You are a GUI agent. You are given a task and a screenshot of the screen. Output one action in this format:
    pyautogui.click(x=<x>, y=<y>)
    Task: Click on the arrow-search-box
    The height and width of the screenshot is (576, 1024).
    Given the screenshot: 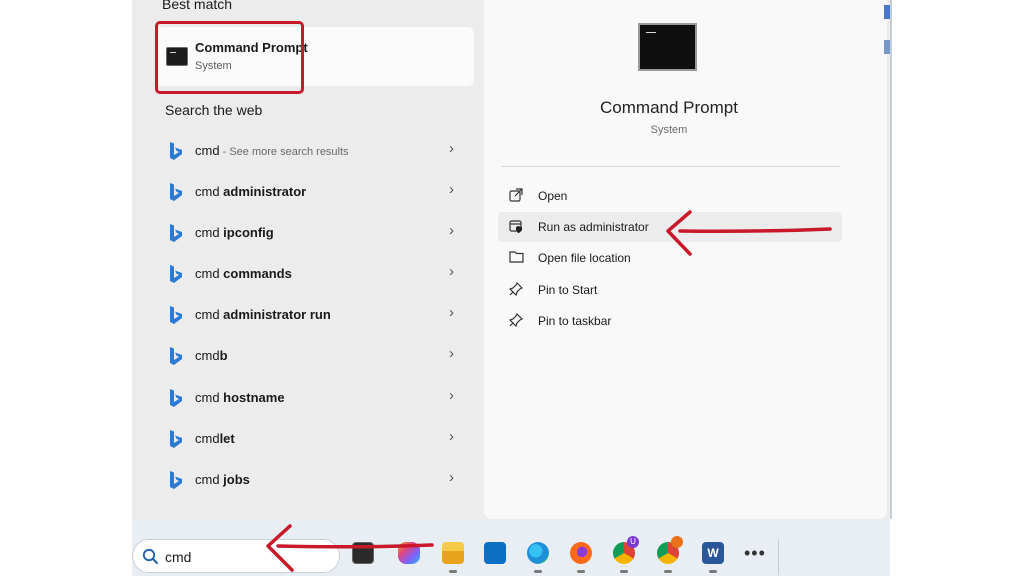 What is the action you would take?
    pyautogui.click(x=355, y=546)
    